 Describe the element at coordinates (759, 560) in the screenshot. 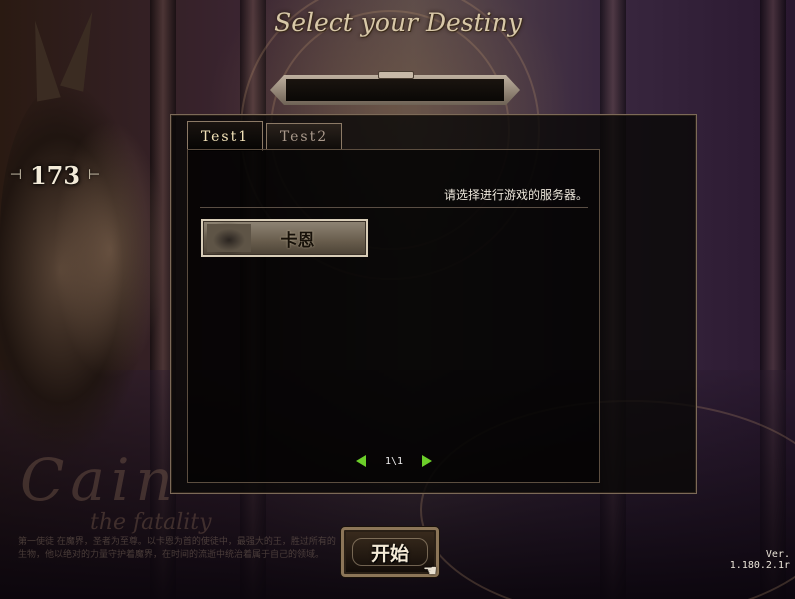

I see `version-label: Ver. 1.180.2.1r` at that location.